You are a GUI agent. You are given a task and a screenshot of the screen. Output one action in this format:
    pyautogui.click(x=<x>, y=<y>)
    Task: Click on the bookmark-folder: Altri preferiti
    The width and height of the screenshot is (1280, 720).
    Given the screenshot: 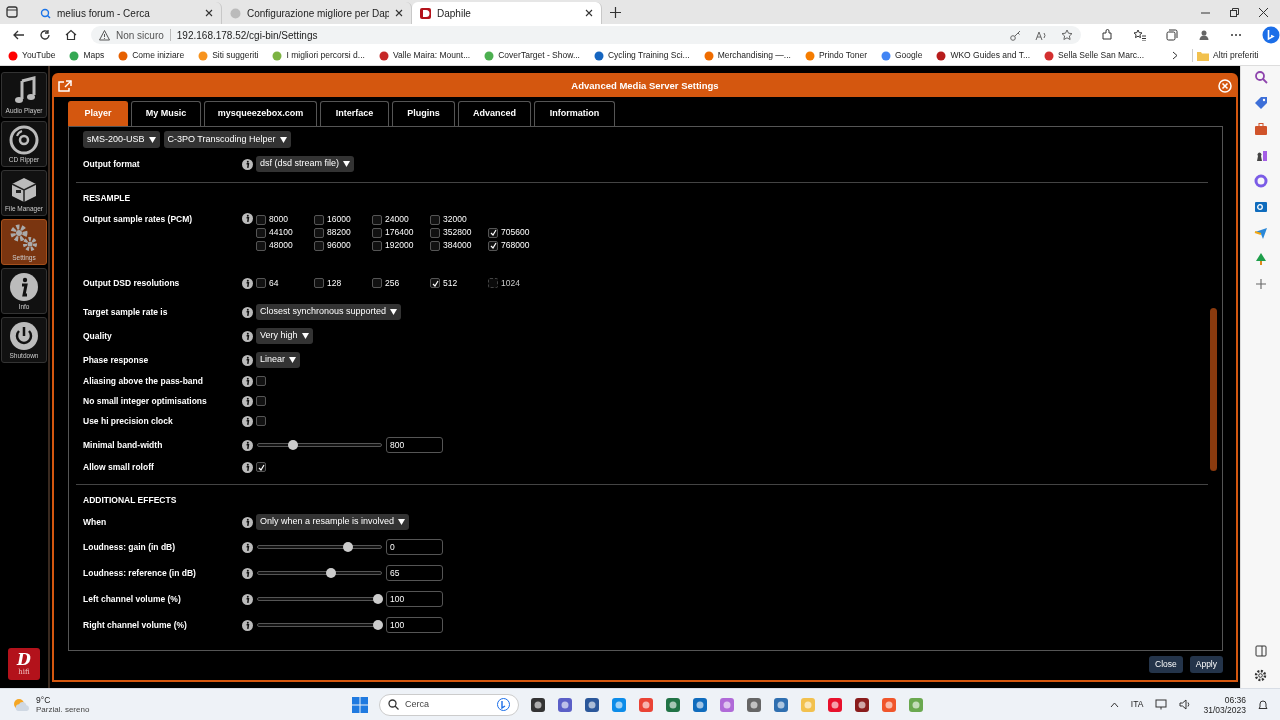 What is the action you would take?
    pyautogui.click(x=1236, y=55)
    